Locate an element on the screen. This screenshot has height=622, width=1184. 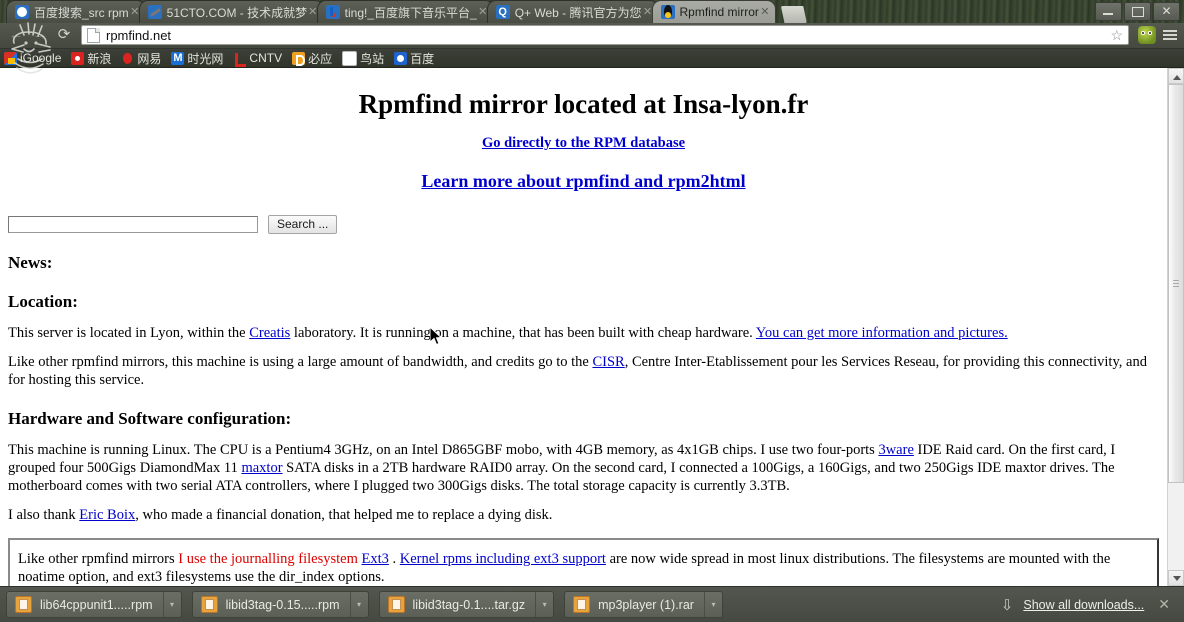
scrollbar-track is located at coordinates (1176, 327).